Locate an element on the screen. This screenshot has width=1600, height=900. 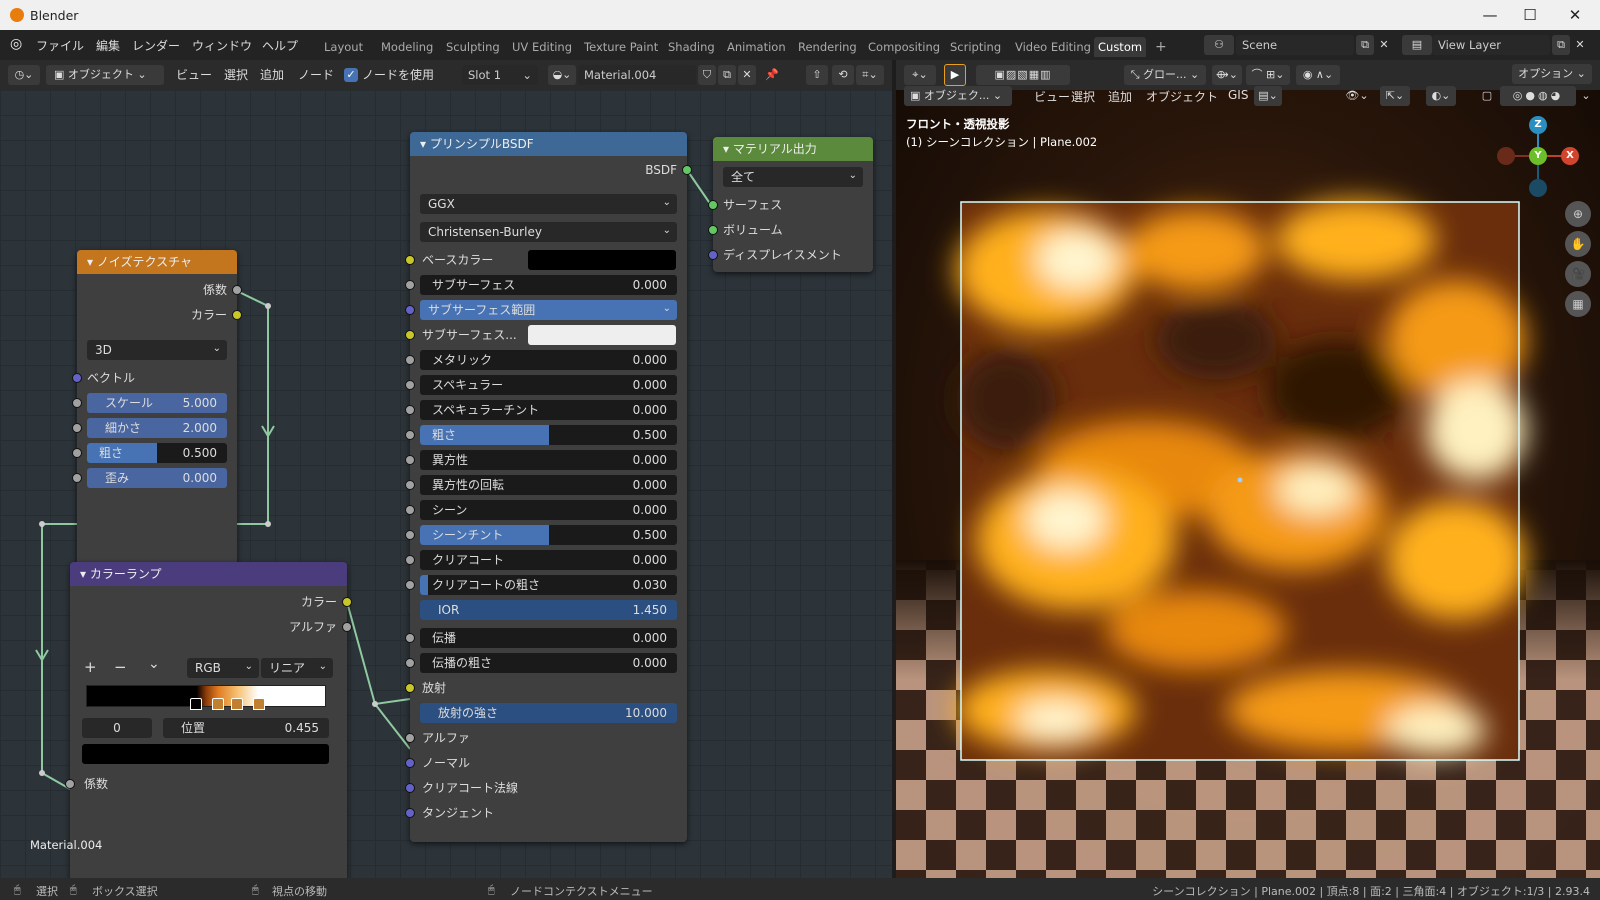
viewport-menu-object: オブジェクト is located at coordinates (1182, 96).